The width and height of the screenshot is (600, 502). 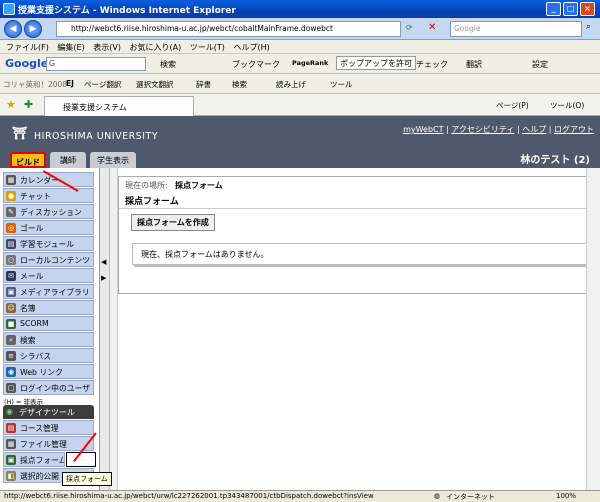 I want to click on tab-student-view: 学生表示, so click(x=113, y=160).